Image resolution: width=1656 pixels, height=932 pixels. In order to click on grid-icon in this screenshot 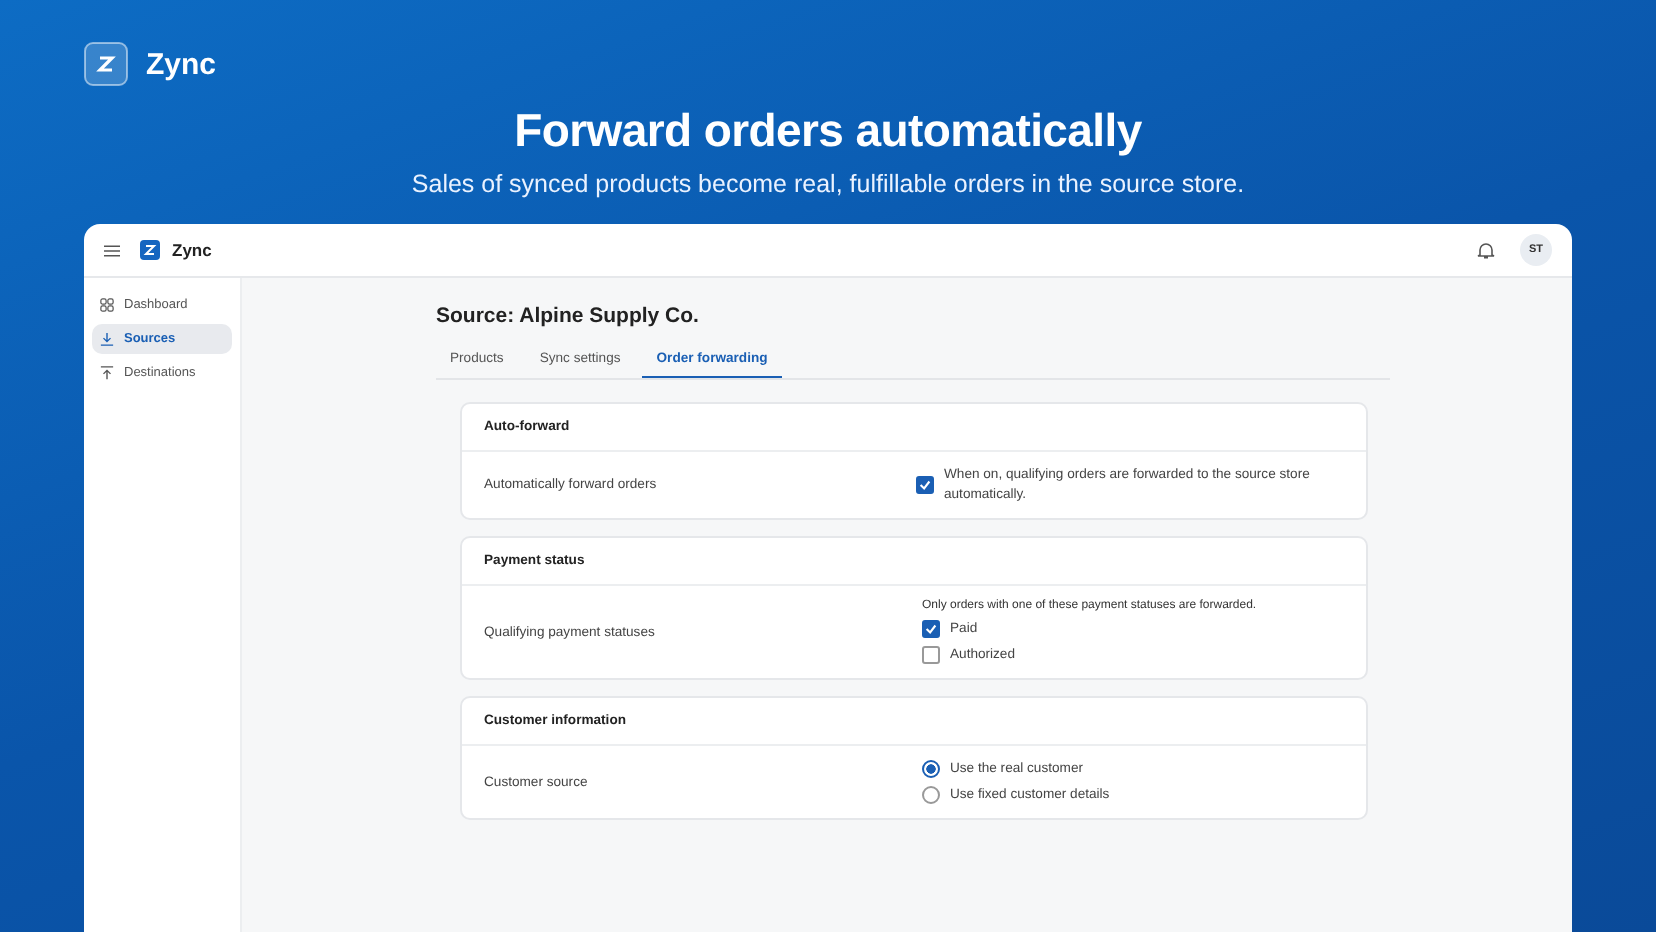, I will do `click(107, 305)`.